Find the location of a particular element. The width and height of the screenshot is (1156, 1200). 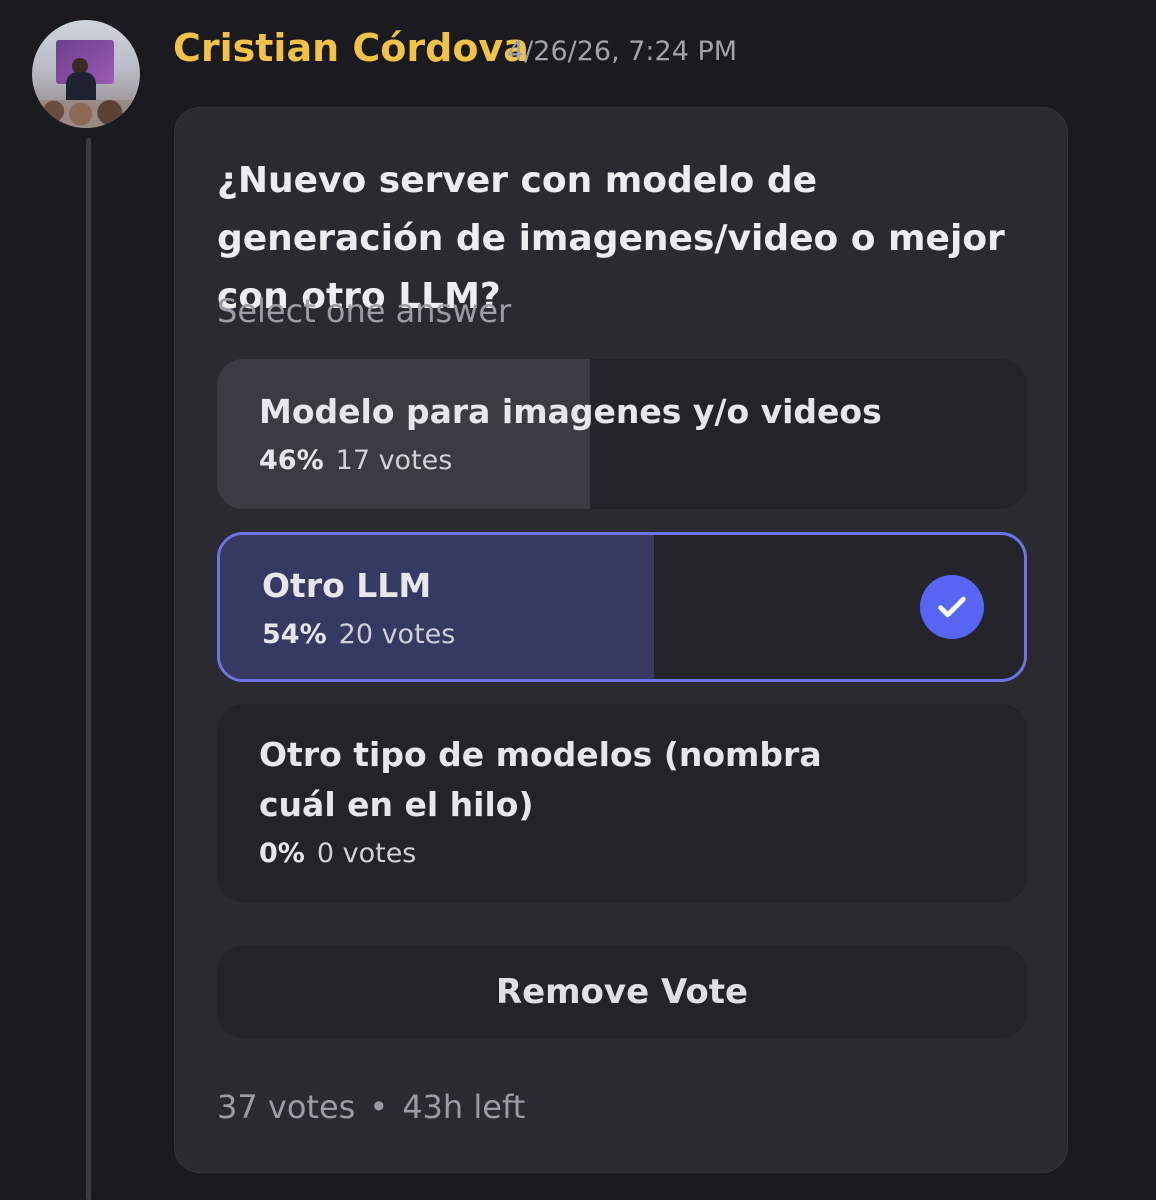

poll-footer: 37 votes • 43h left is located at coordinates (371, 1107).